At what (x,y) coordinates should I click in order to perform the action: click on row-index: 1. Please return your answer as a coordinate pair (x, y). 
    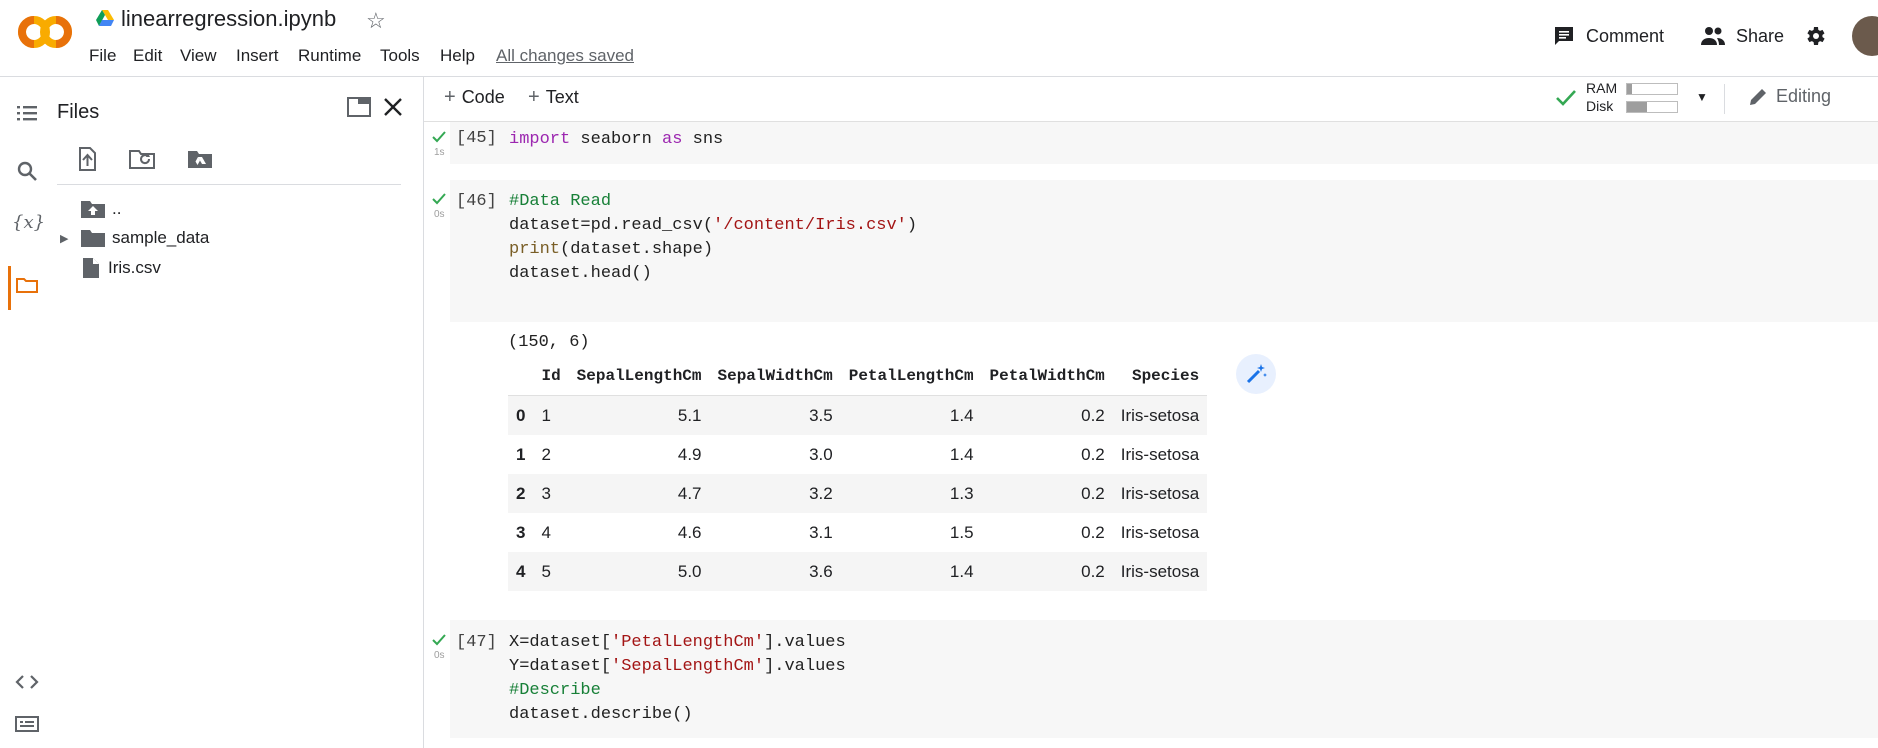
    Looking at the image, I should click on (521, 454).